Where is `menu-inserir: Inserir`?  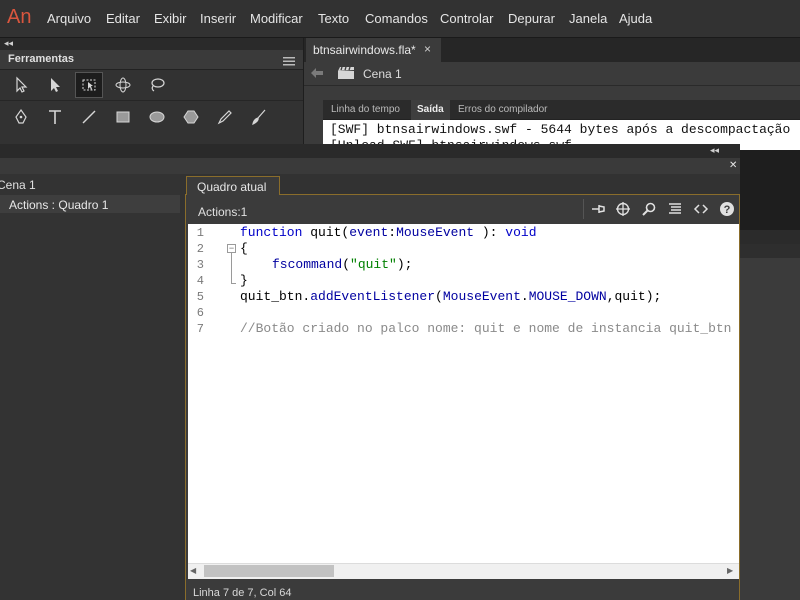 menu-inserir: Inserir is located at coordinates (218, 18).